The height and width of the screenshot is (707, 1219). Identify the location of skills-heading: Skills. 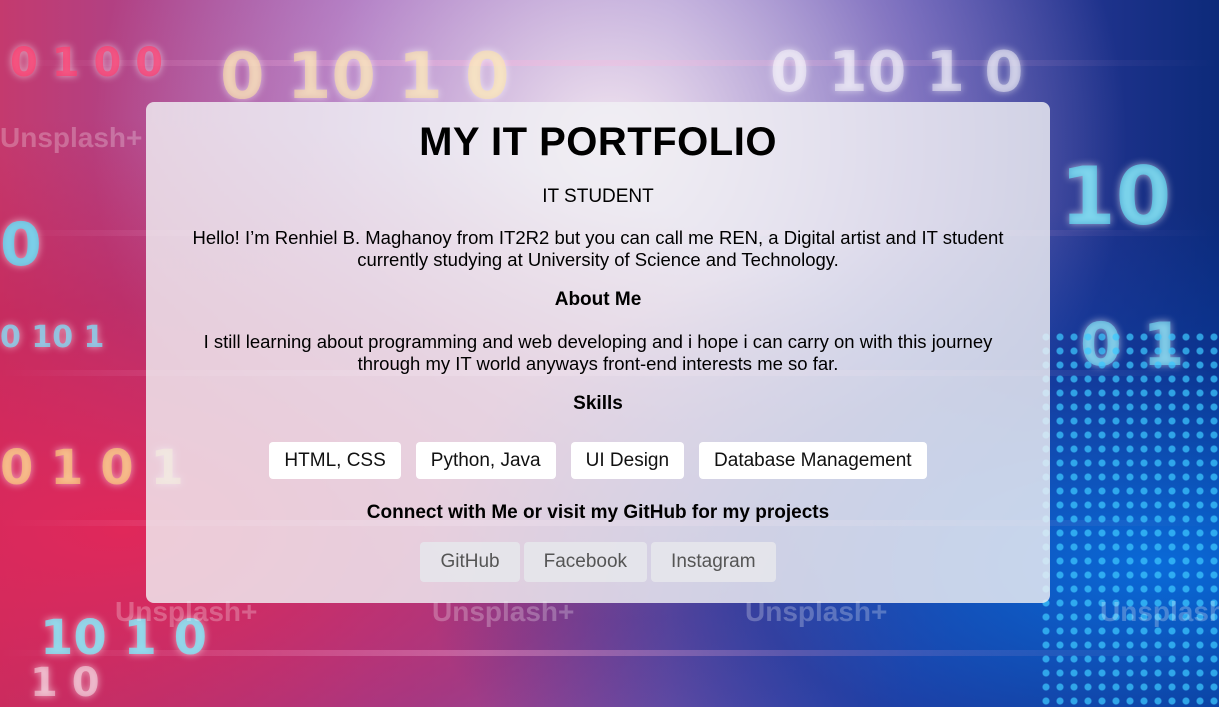
(598, 403).